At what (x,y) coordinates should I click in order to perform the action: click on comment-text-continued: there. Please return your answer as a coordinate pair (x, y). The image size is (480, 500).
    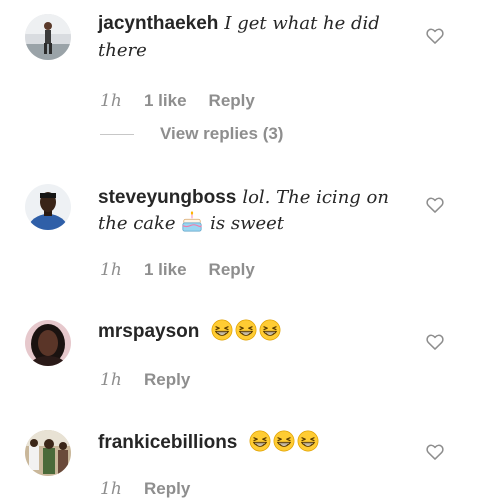
    Looking at the image, I should click on (122, 50).